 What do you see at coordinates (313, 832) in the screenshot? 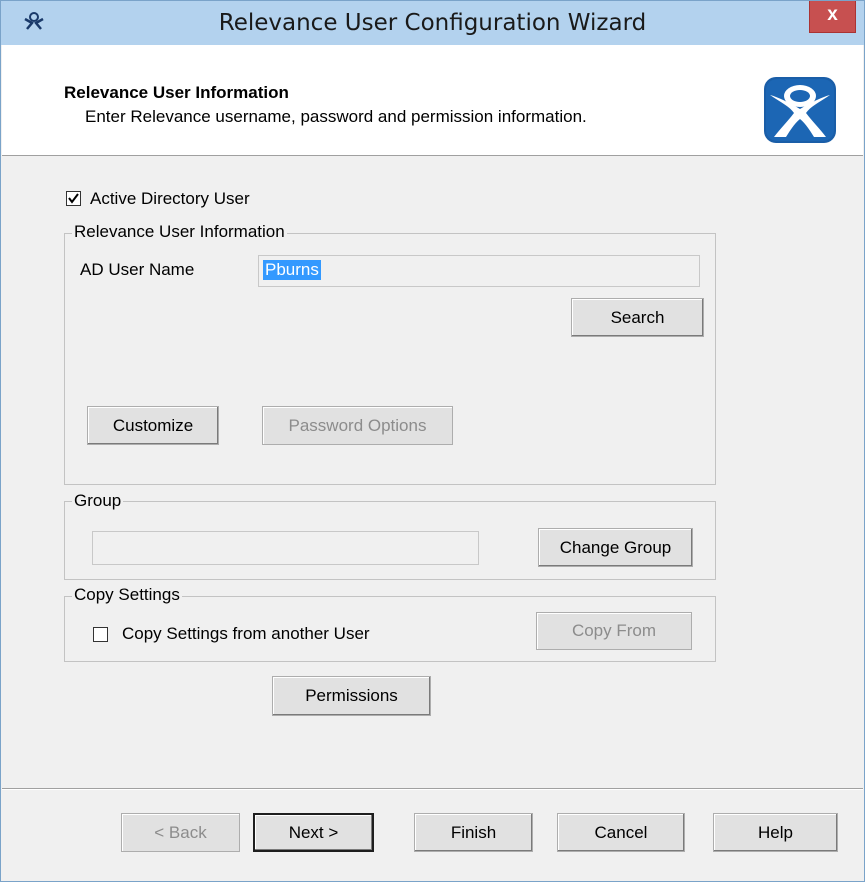
I see `next-button: Next >` at bounding box center [313, 832].